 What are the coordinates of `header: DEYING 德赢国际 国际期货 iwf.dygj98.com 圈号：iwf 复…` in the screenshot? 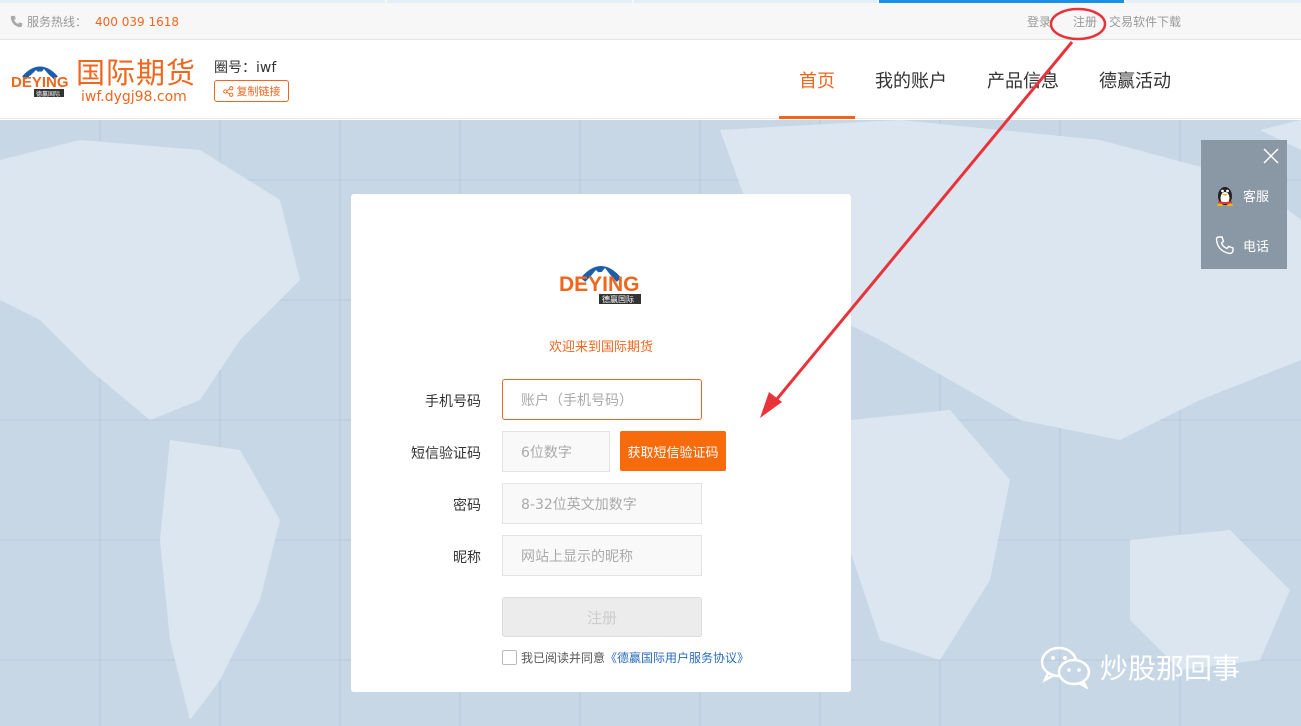 It's located at (650, 79).